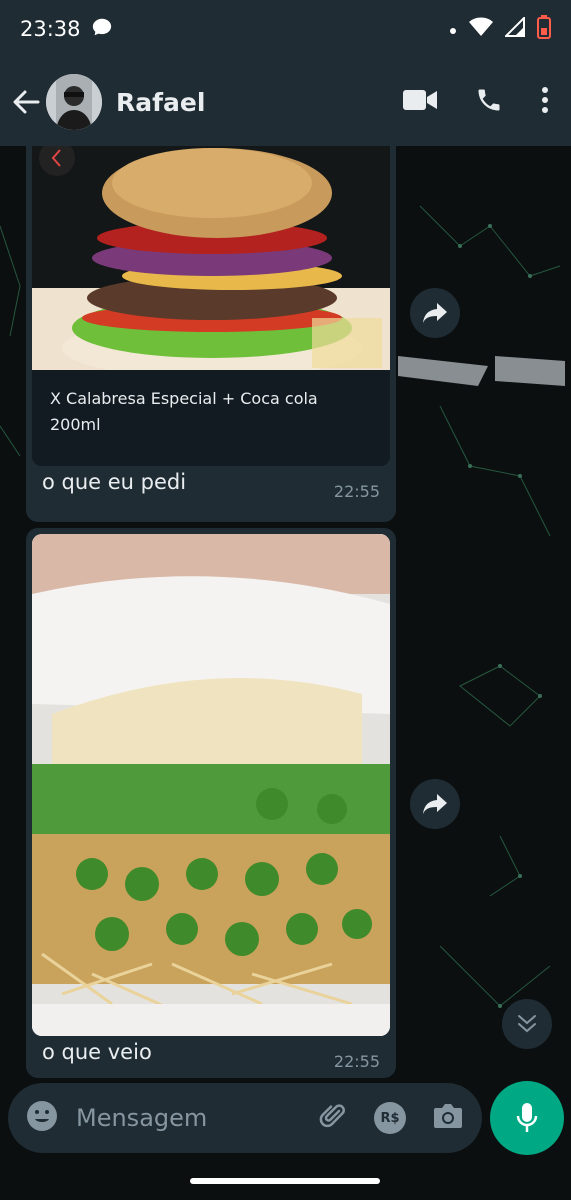 The width and height of the screenshot is (571, 1200). I want to click on home-indicator, so click(285, 1181).